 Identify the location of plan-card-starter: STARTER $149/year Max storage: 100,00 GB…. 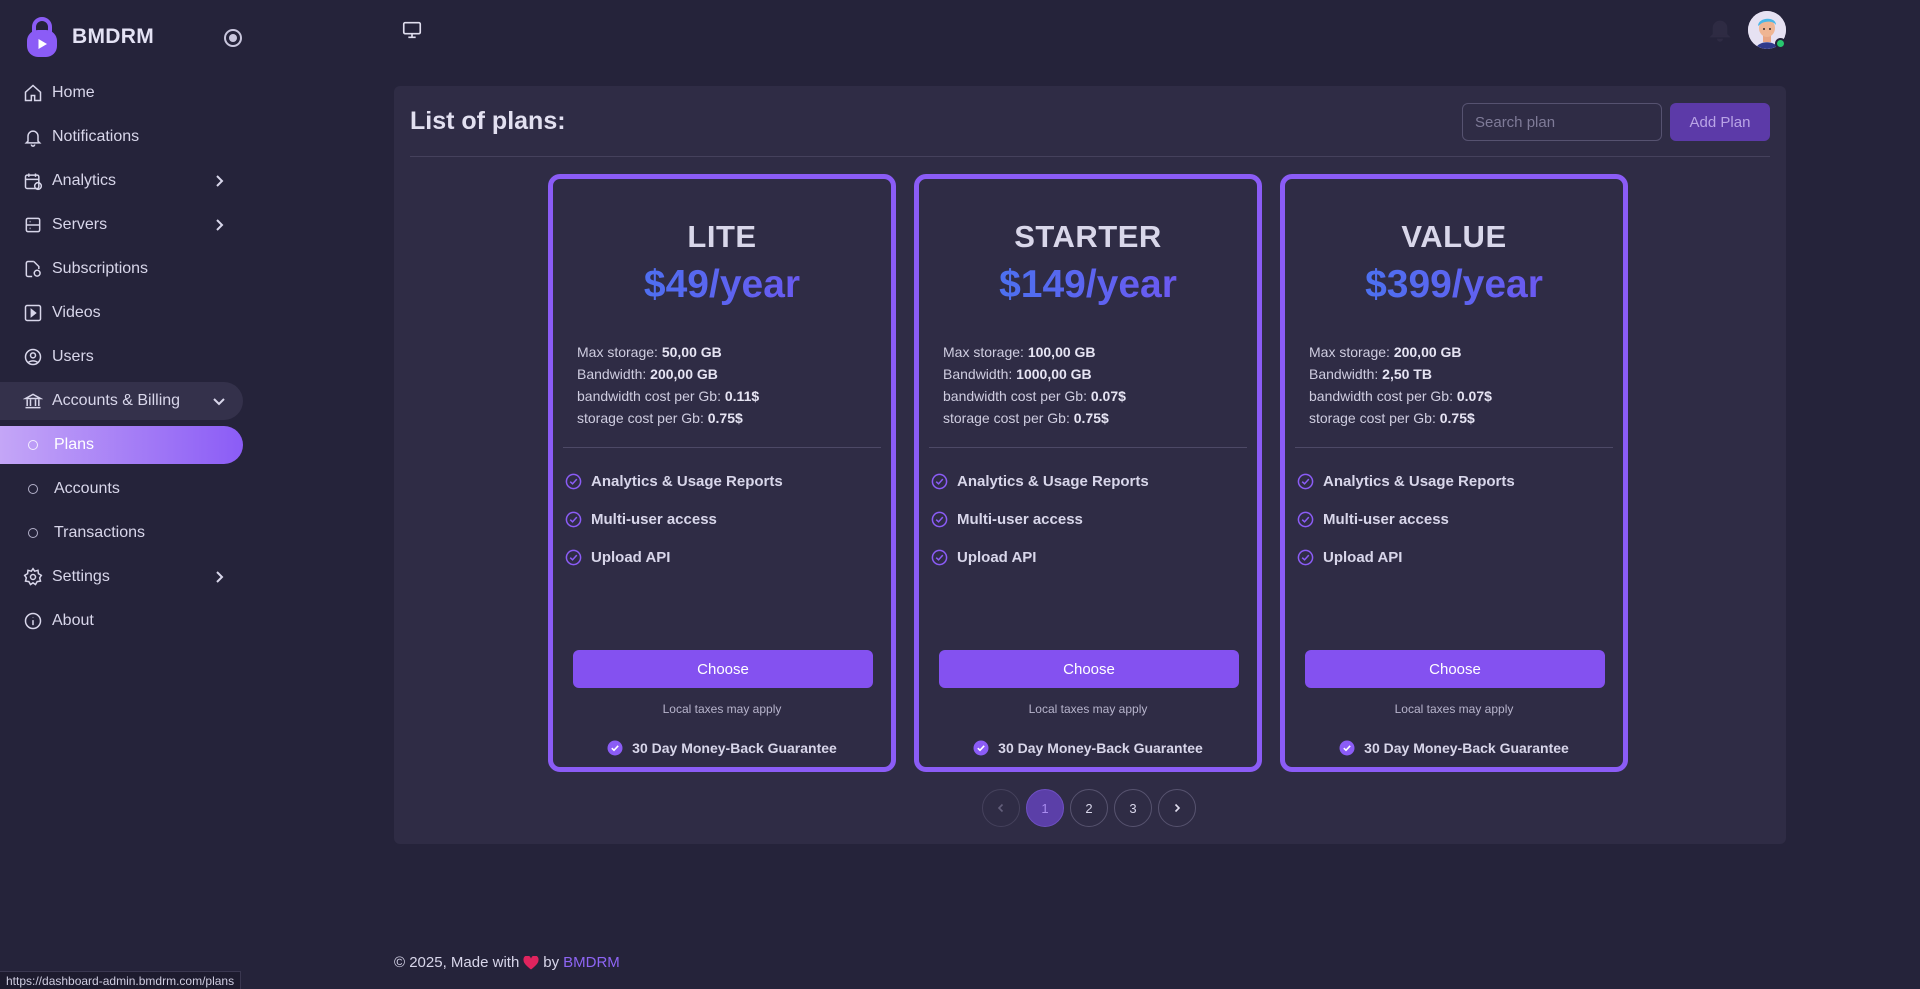
(1088, 473).